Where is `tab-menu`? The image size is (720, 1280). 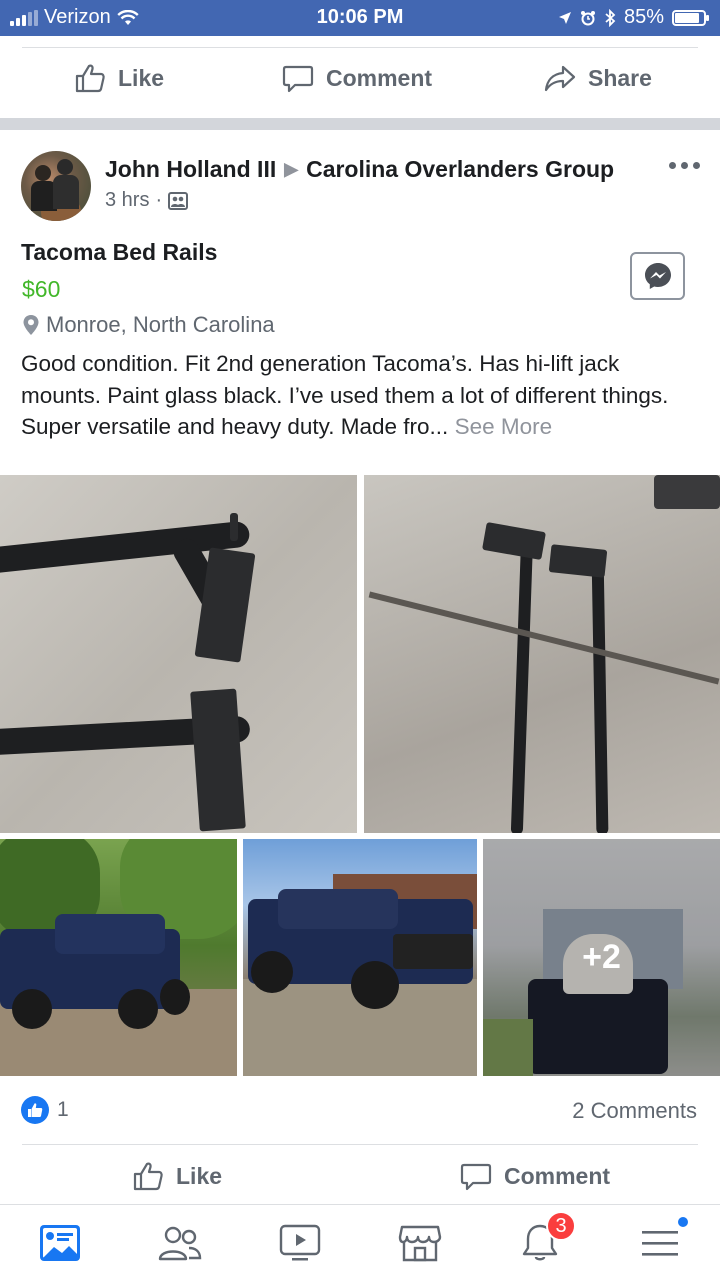 tab-menu is located at coordinates (663, 1241).